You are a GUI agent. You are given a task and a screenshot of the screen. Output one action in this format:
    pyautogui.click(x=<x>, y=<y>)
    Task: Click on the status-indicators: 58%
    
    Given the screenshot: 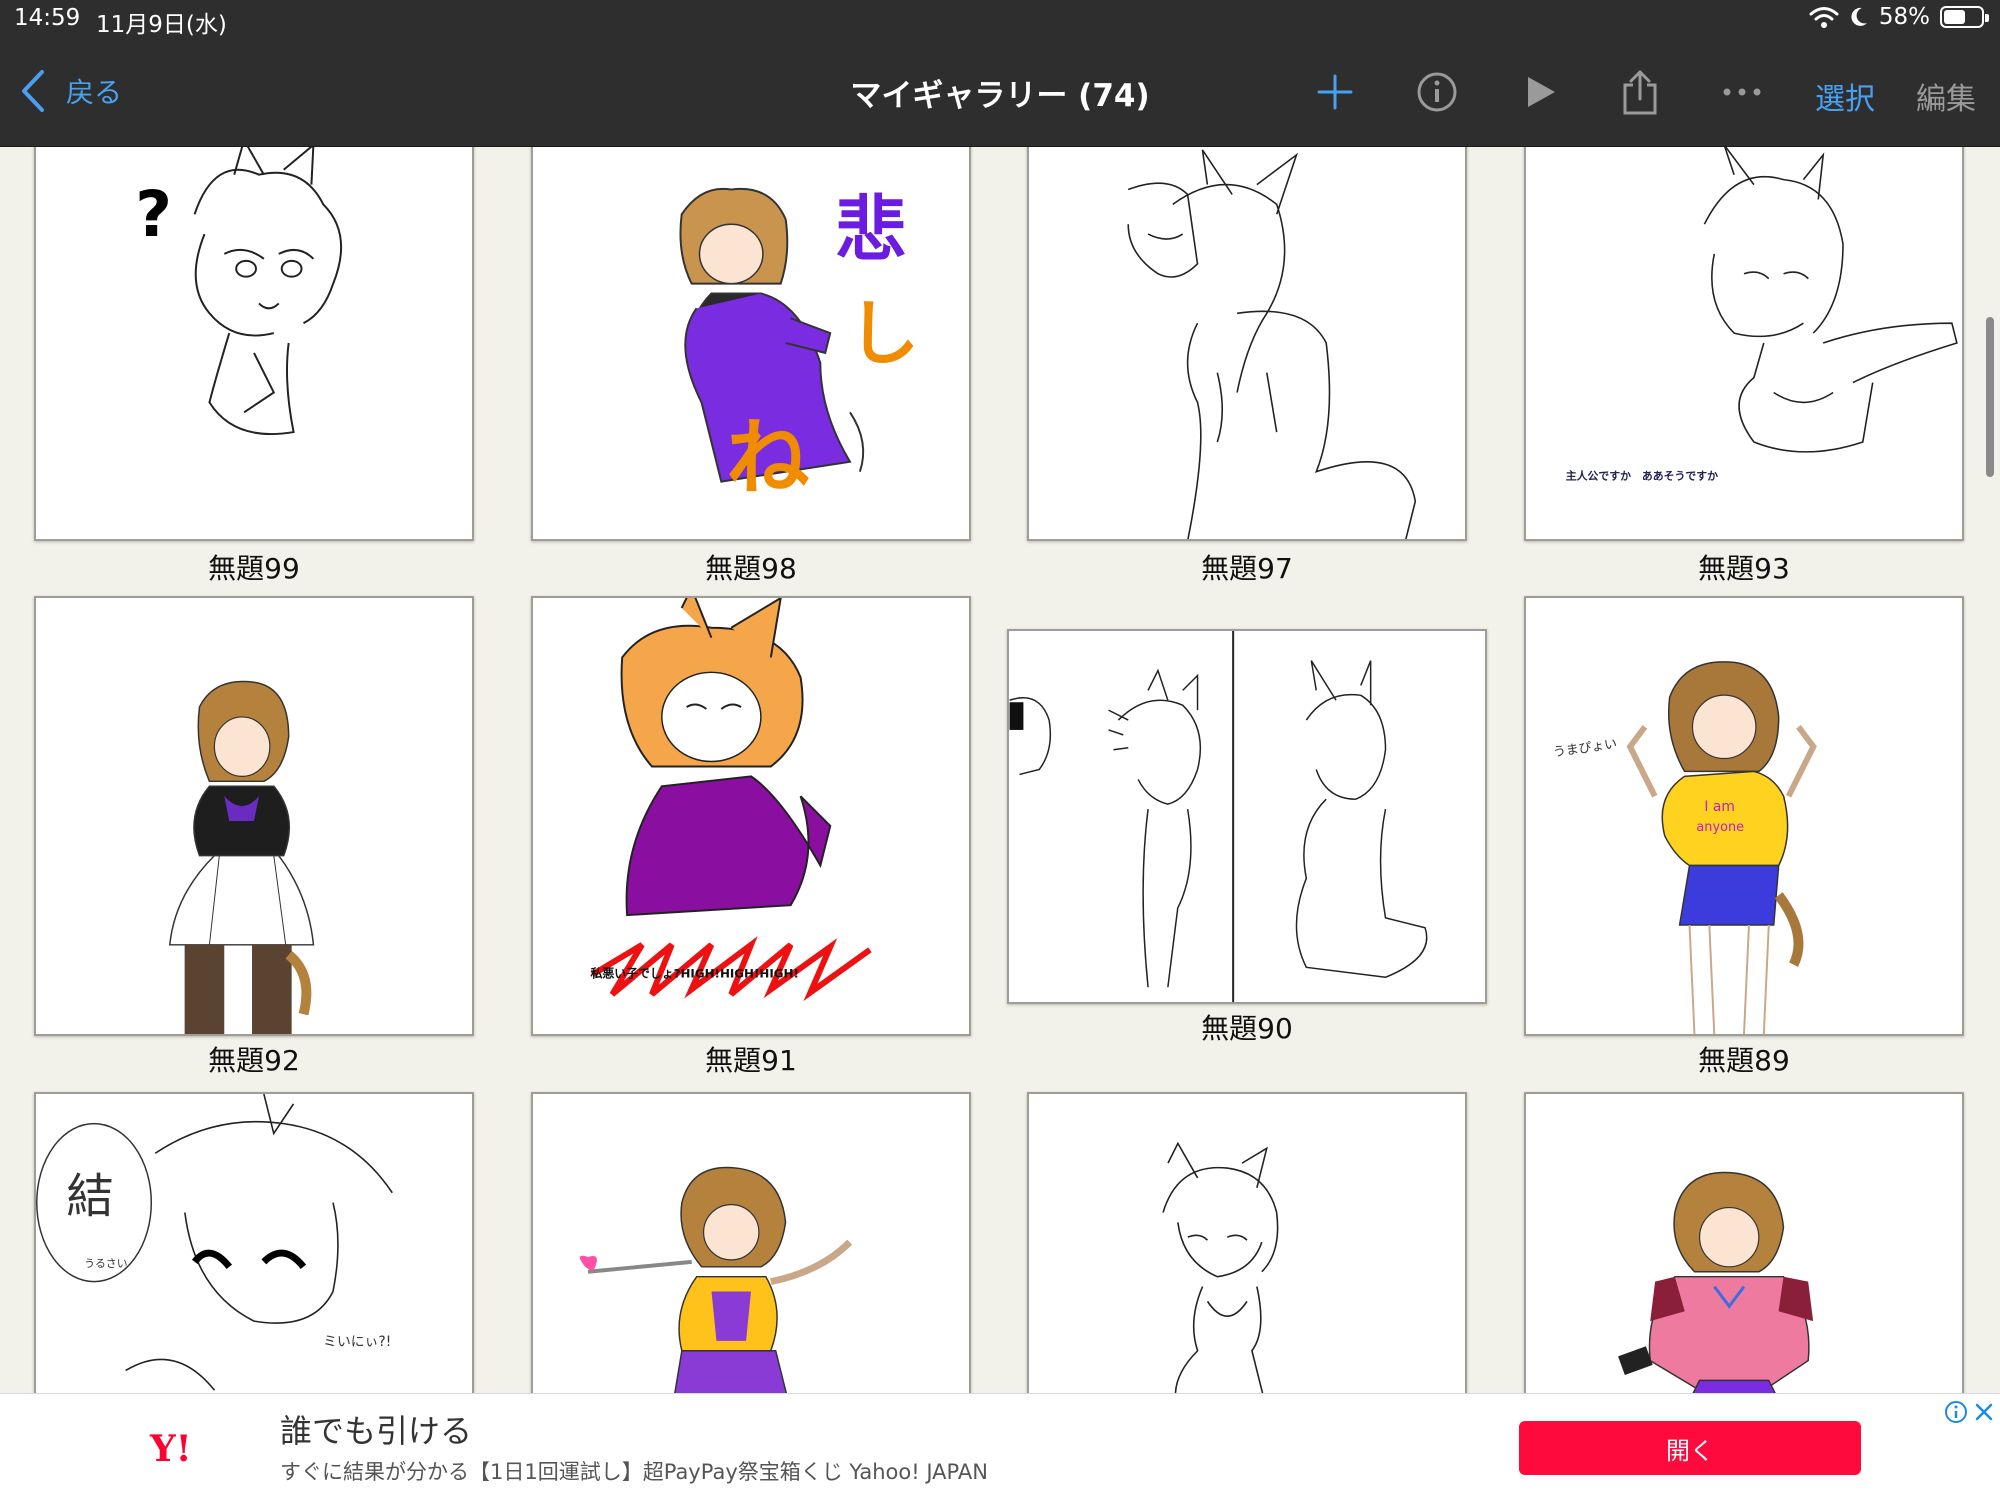 What is the action you would take?
    pyautogui.click(x=1899, y=17)
    